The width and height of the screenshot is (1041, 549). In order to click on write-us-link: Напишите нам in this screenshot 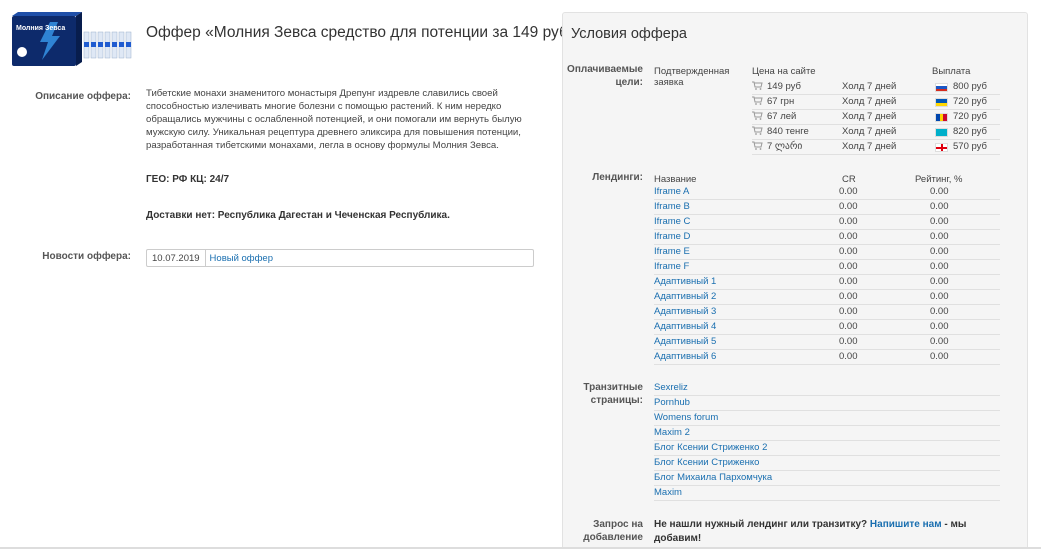, I will do `click(906, 524)`.